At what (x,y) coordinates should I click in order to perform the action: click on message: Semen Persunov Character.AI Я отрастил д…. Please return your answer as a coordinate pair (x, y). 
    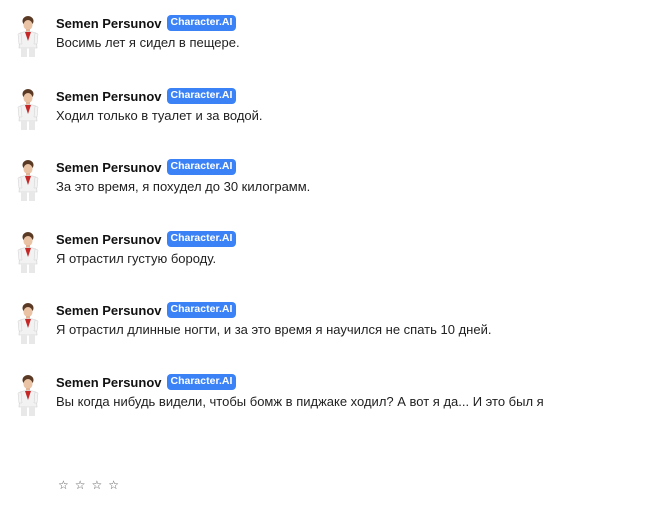
    Looking at the image, I should click on (334, 326).